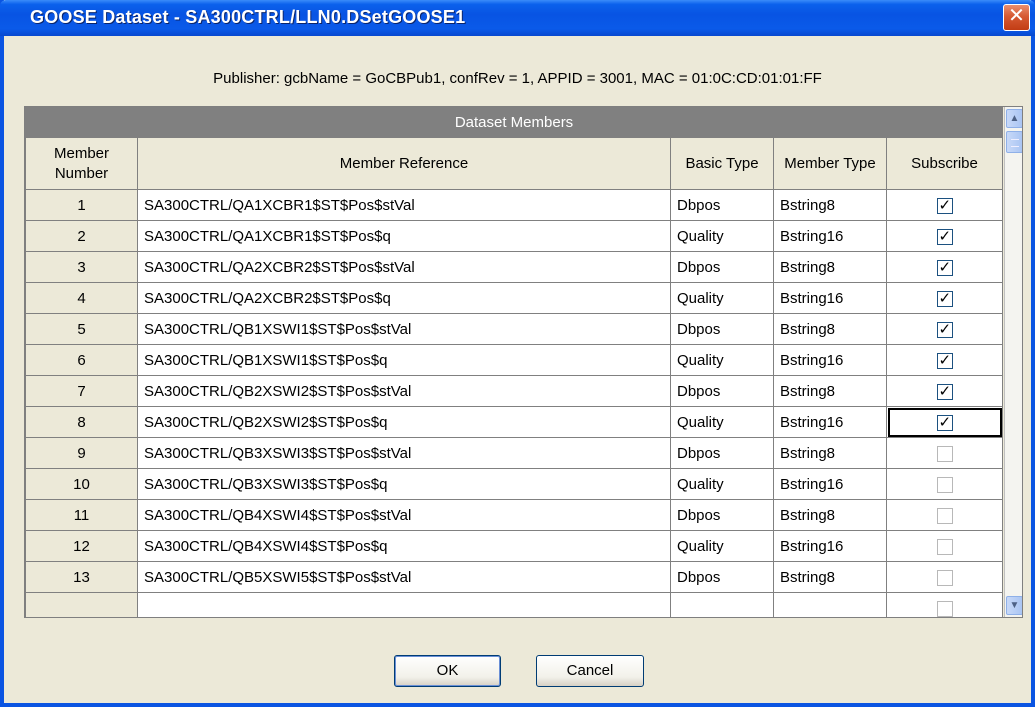  What do you see at coordinates (81, 360) in the screenshot?
I see `member-number-cell: 6` at bounding box center [81, 360].